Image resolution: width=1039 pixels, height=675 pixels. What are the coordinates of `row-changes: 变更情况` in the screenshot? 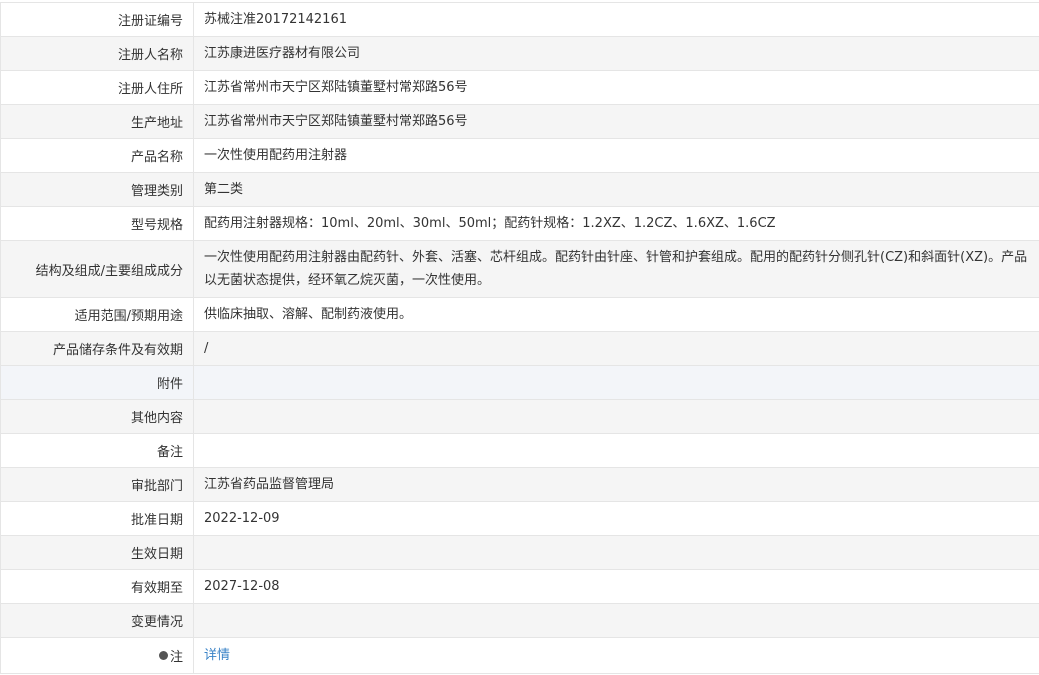 It's located at (520, 621).